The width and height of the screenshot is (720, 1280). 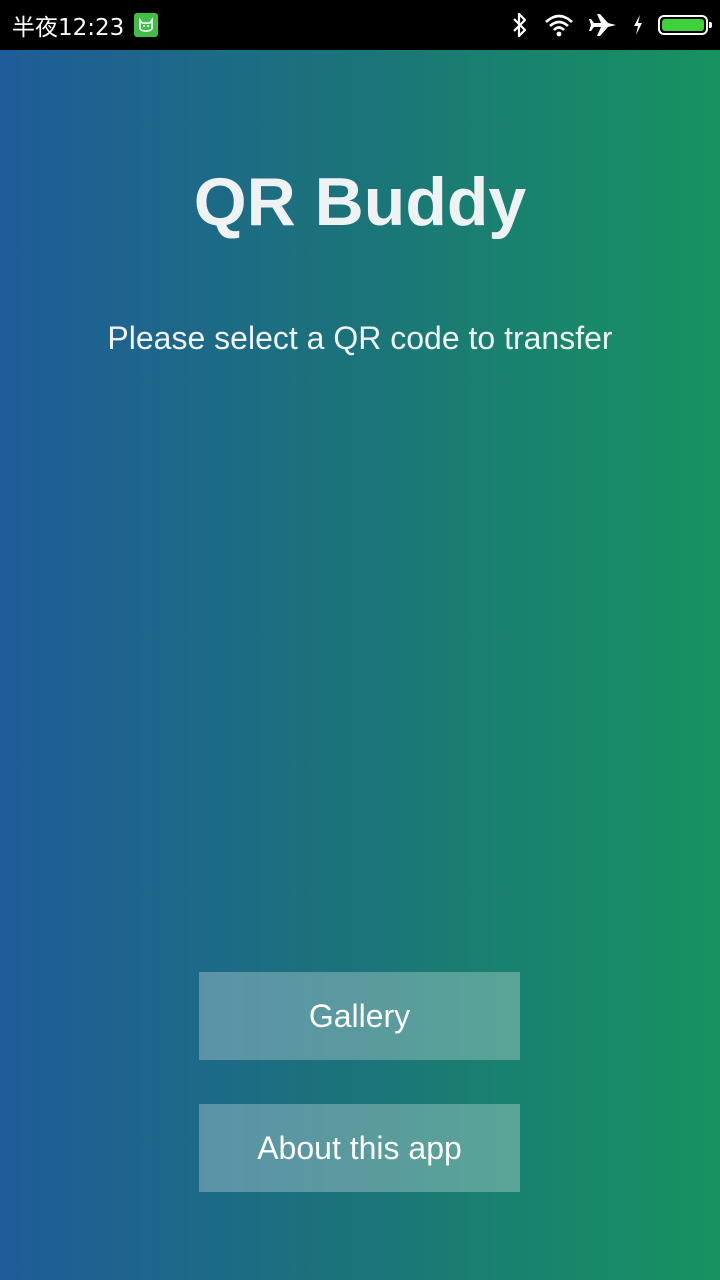 I want to click on battery-icon, so click(x=685, y=25).